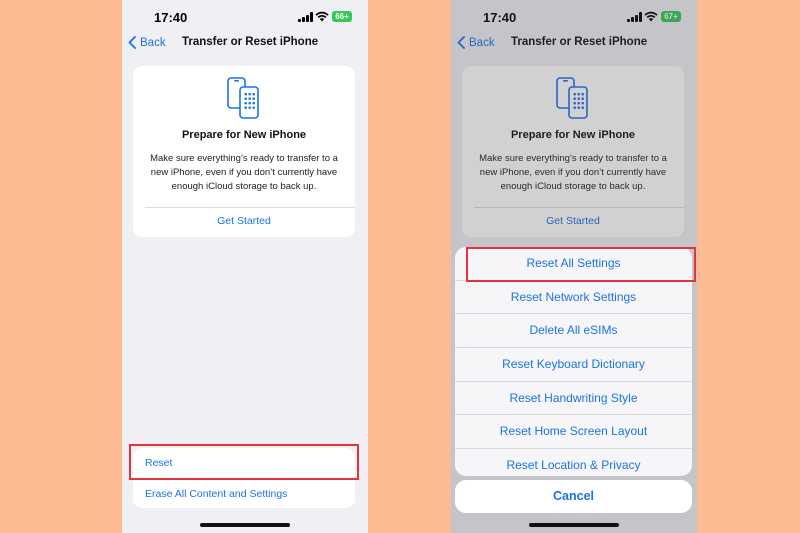 This screenshot has height=533, width=800. What do you see at coordinates (573, 496) in the screenshot?
I see `cancel-button: Cancel` at bounding box center [573, 496].